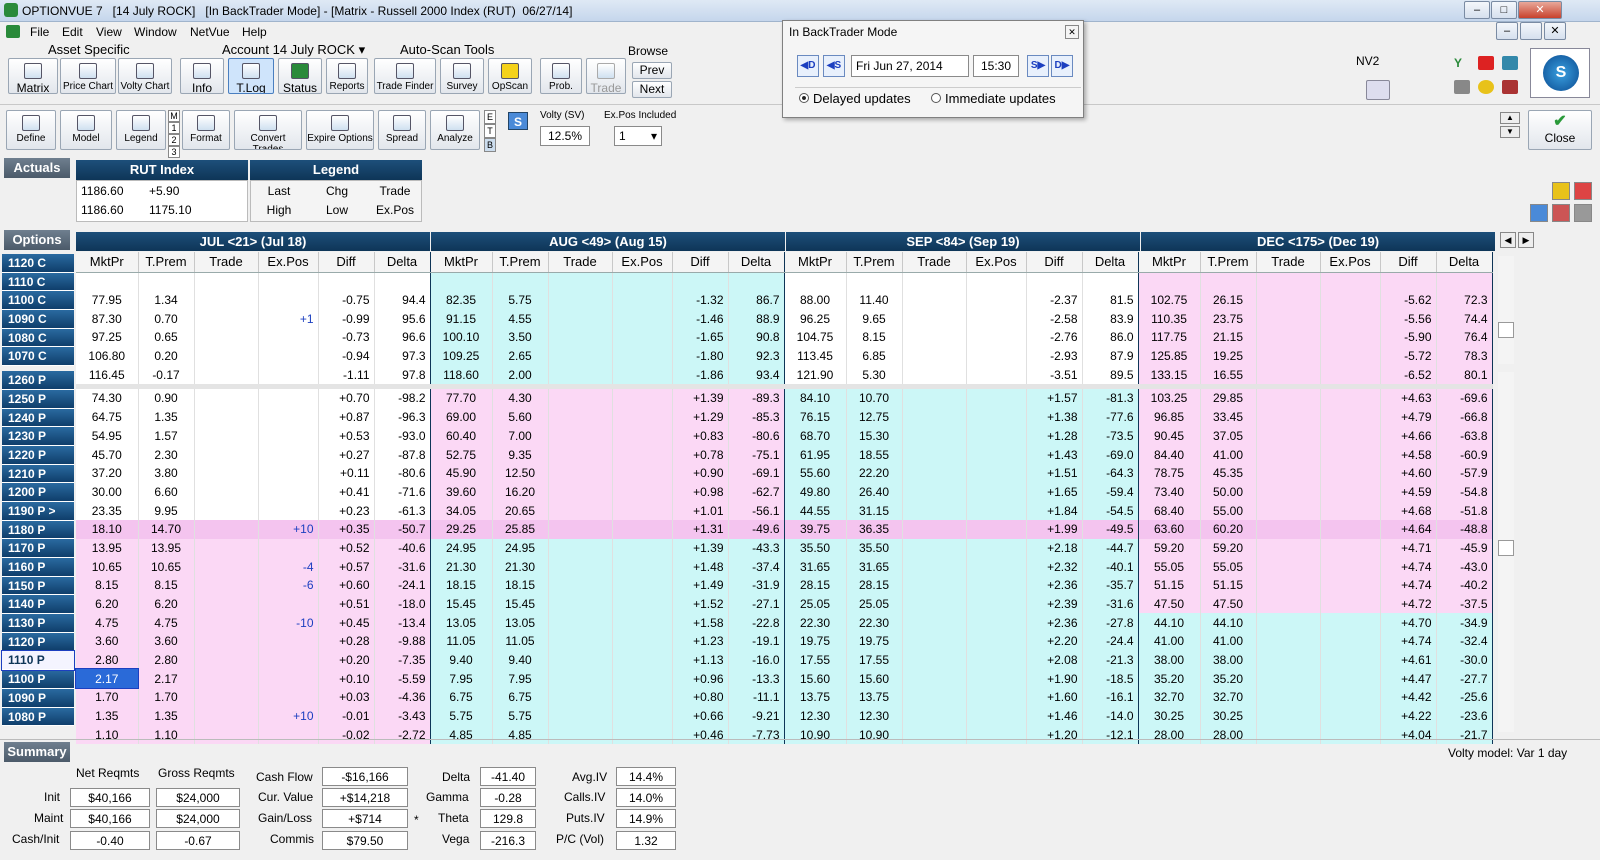  I want to click on immediate-updates-radio: Immediate updates, so click(993, 98).